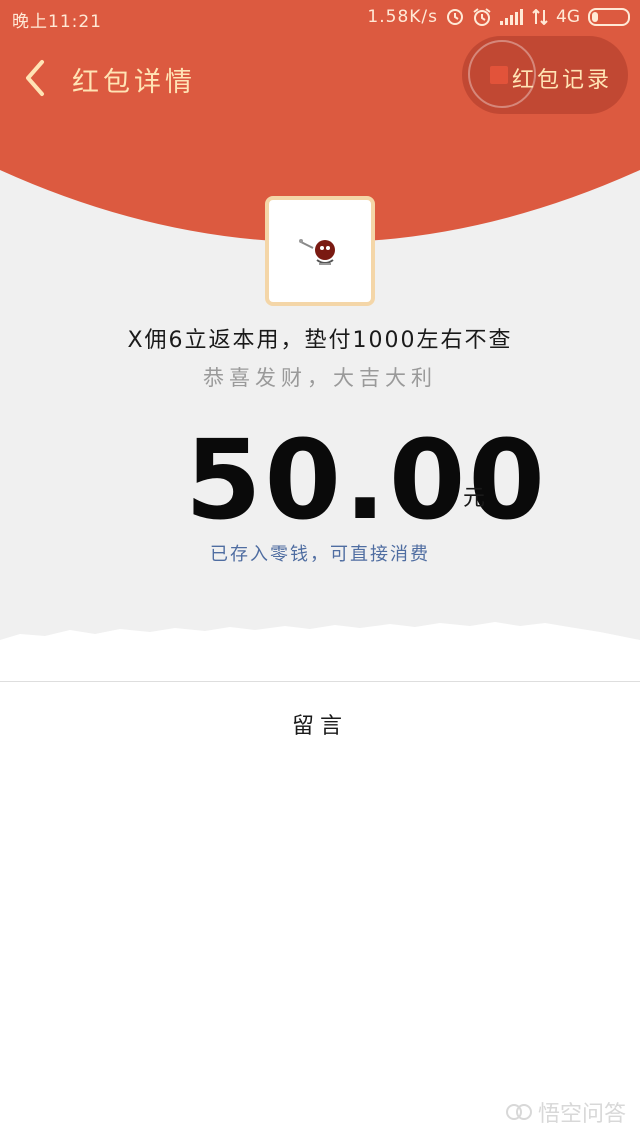 The image size is (640, 1138). What do you see at coordinates (518, 1112) in the screenshot?
I see `watermark-logo-icon` at bounding box center [518, 1112].